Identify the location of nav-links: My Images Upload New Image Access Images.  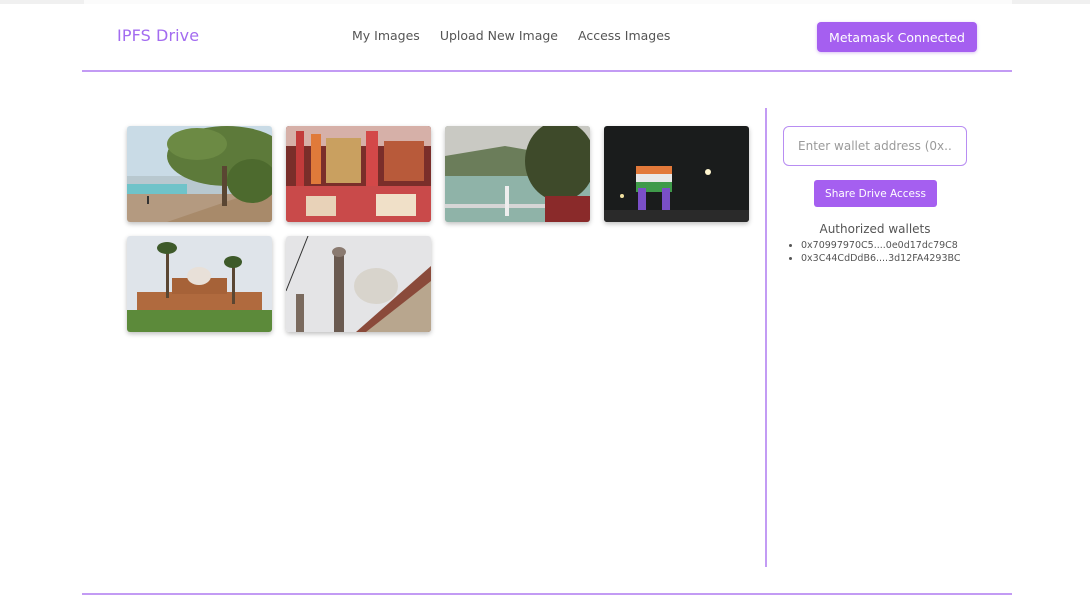
(511, 35).